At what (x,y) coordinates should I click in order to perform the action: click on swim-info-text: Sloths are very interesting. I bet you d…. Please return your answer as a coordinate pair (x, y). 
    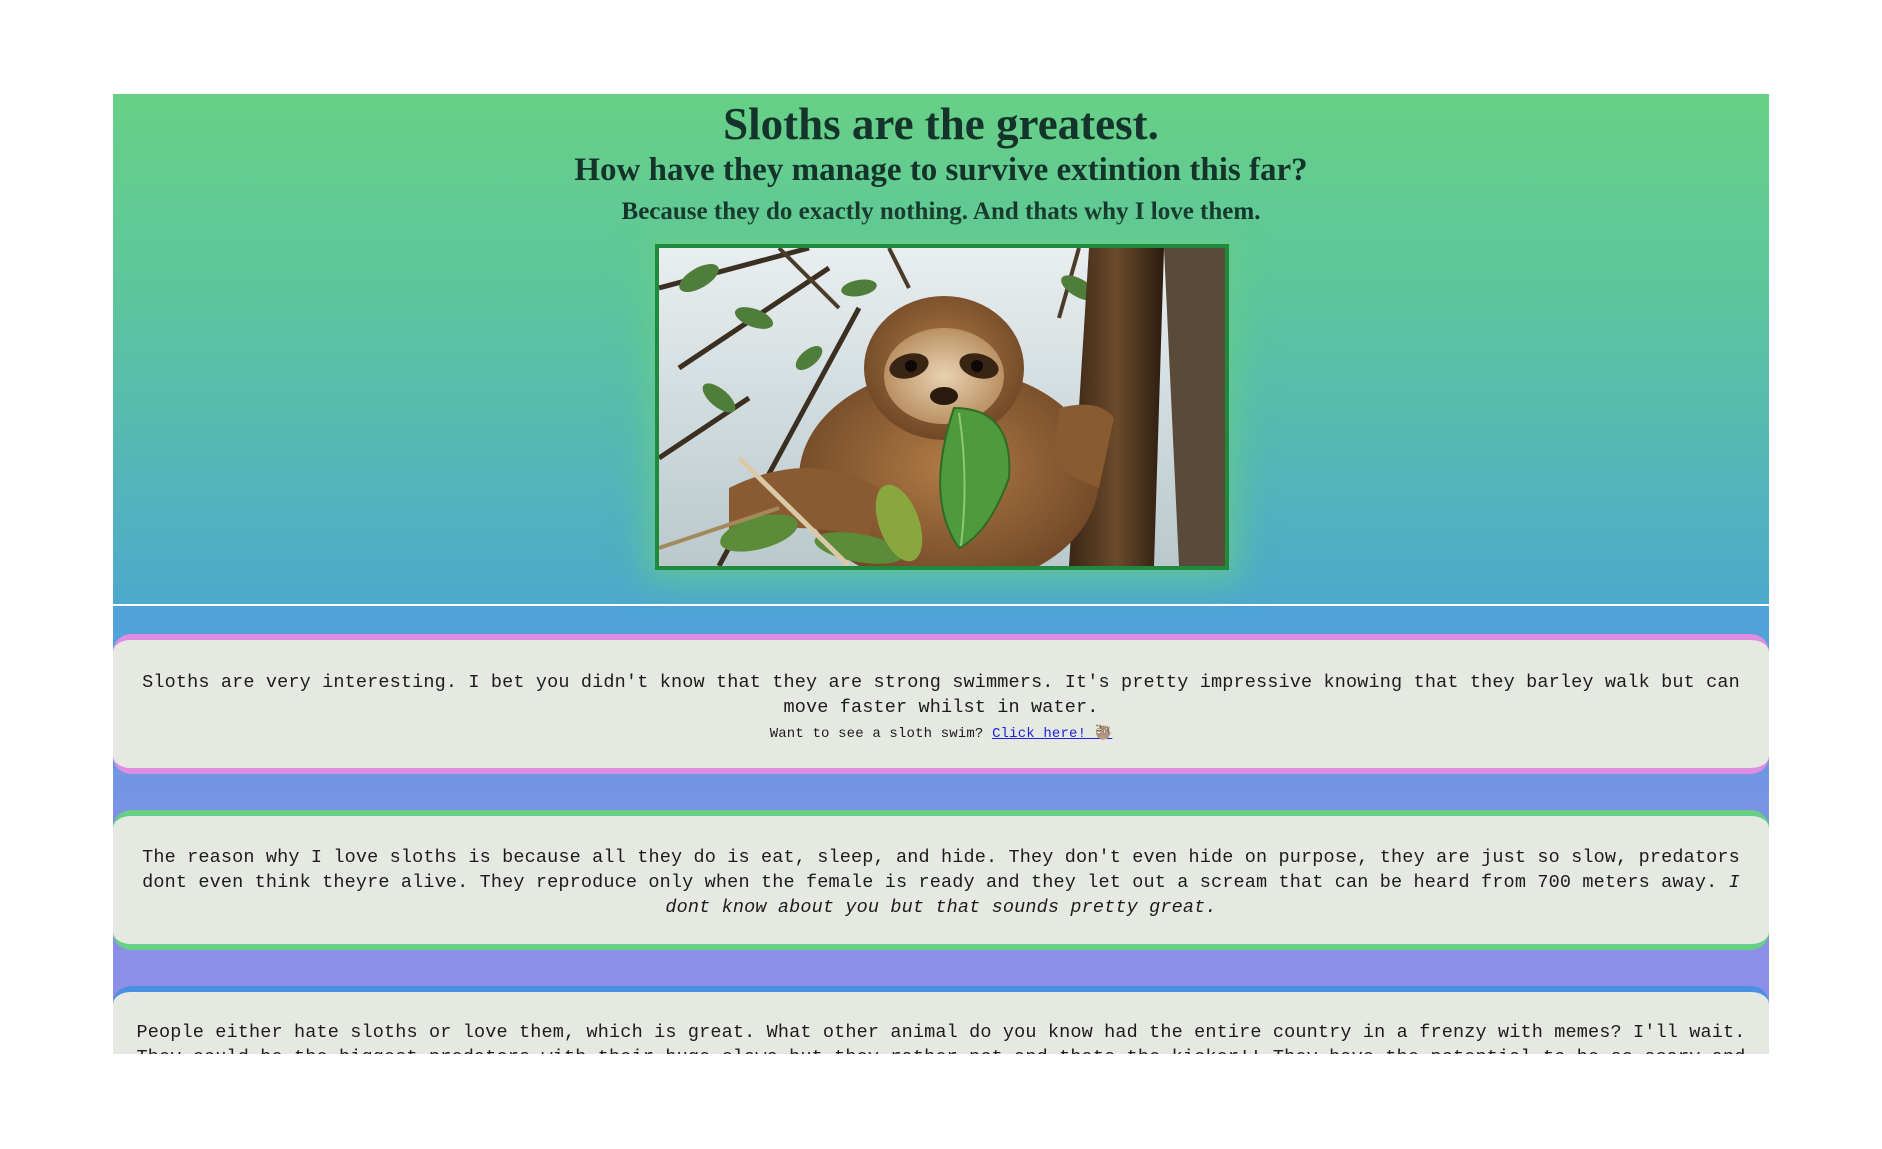
    Looking at the image, I should click on (941, 695).